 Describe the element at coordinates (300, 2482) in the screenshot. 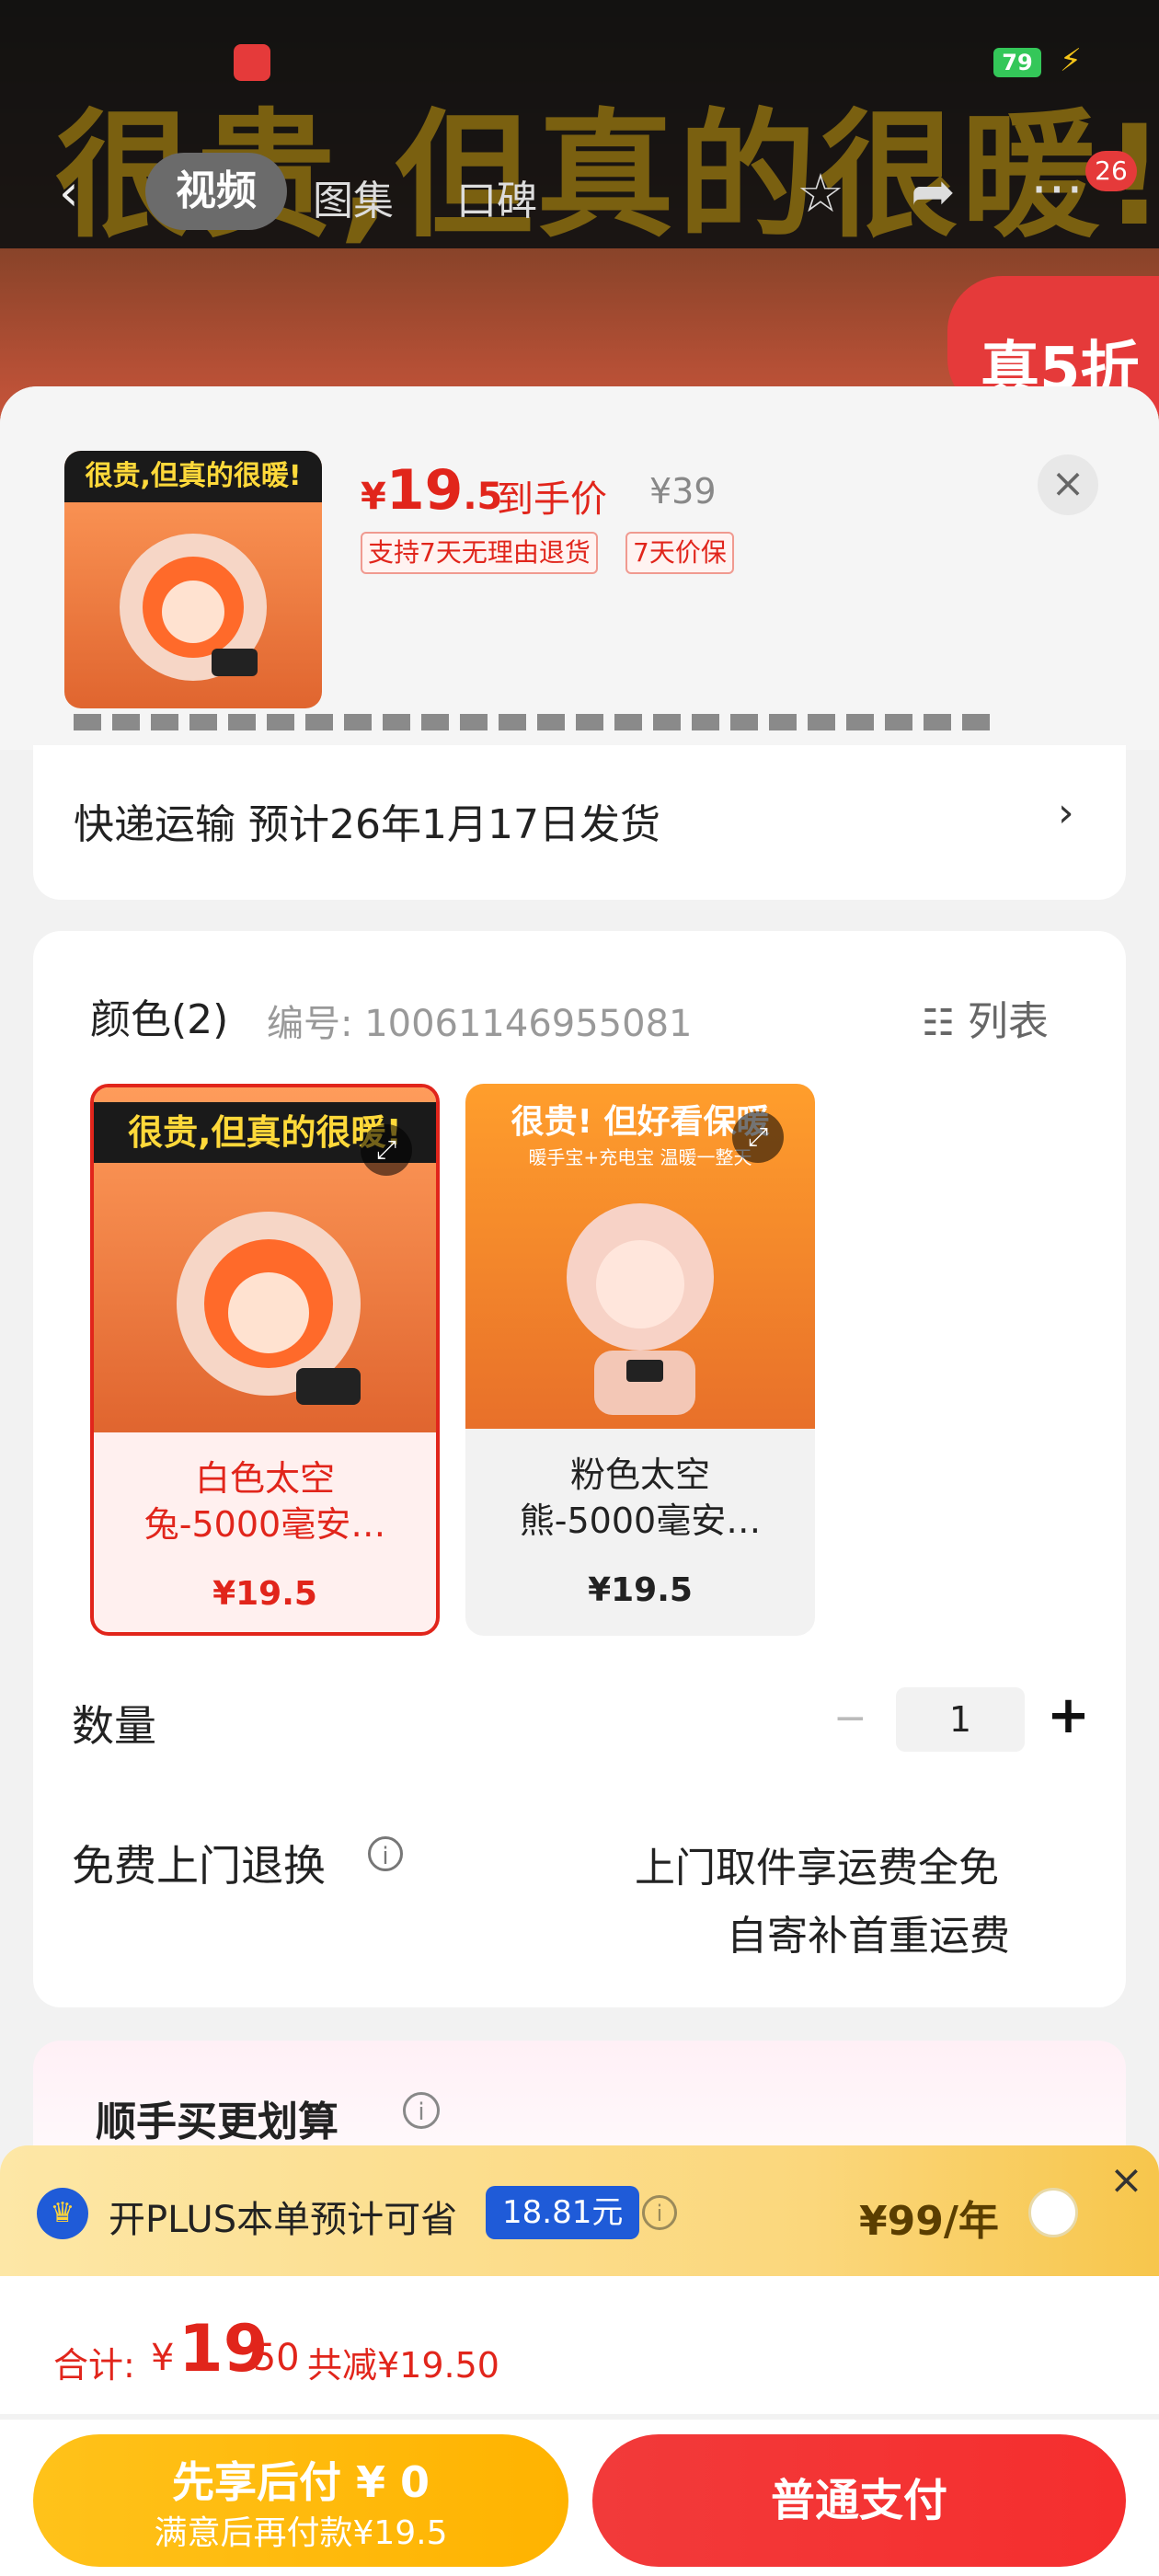

I see `pay-later-title: 先享后付 ¥ 0` at that location.